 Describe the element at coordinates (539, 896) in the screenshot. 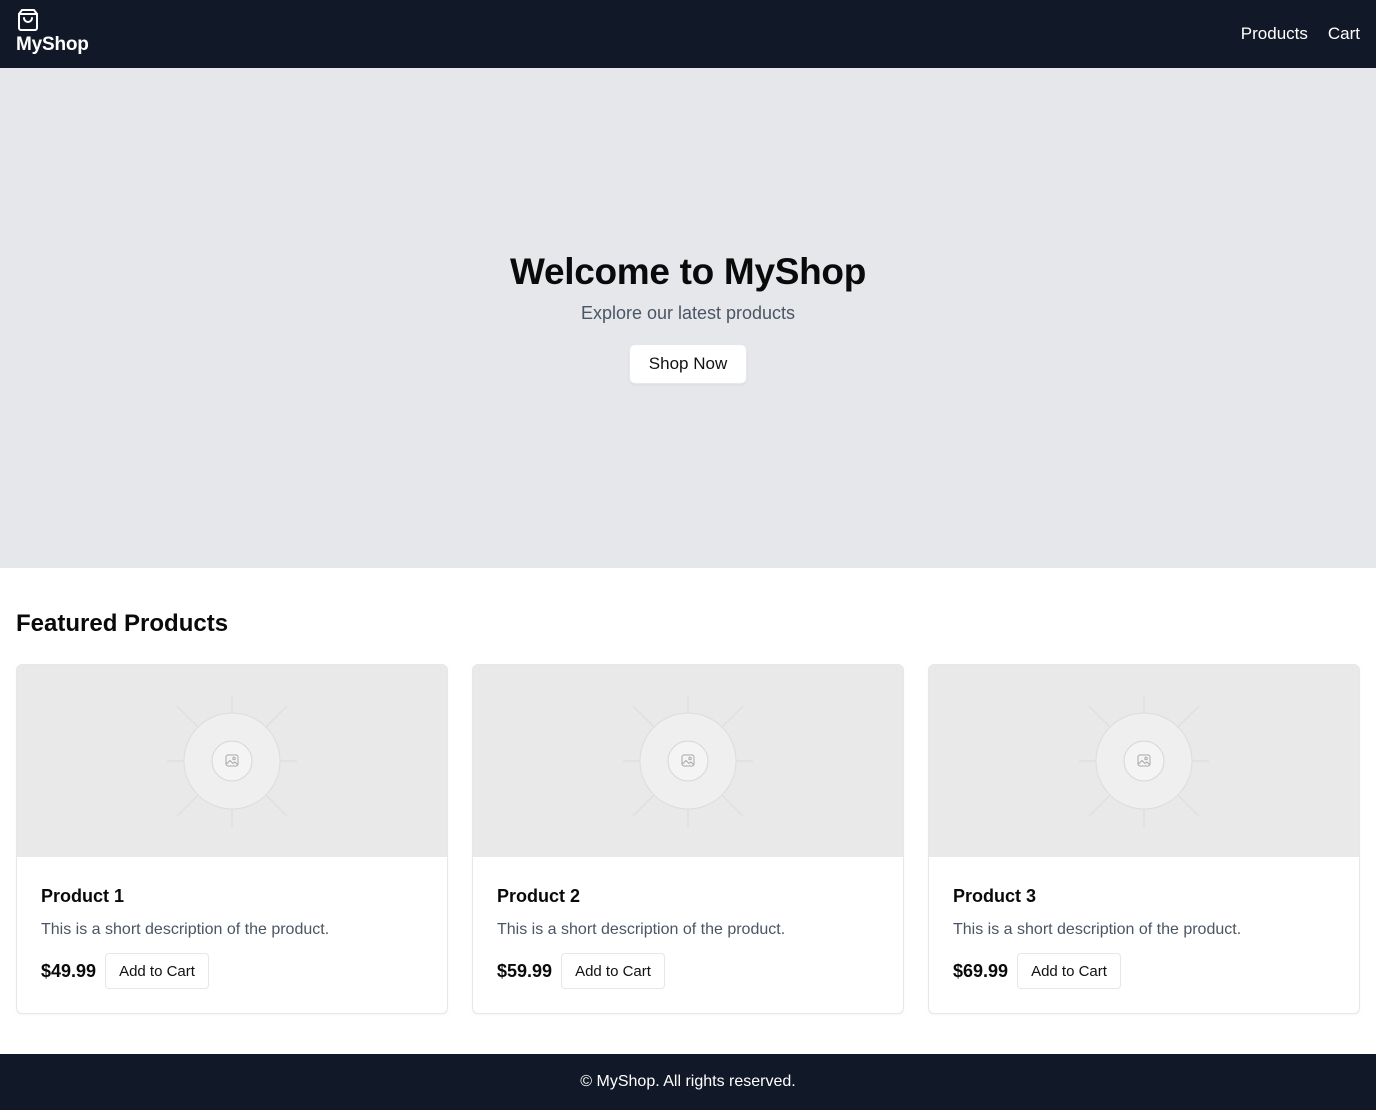

I see `product-name: Product 2` at that location.